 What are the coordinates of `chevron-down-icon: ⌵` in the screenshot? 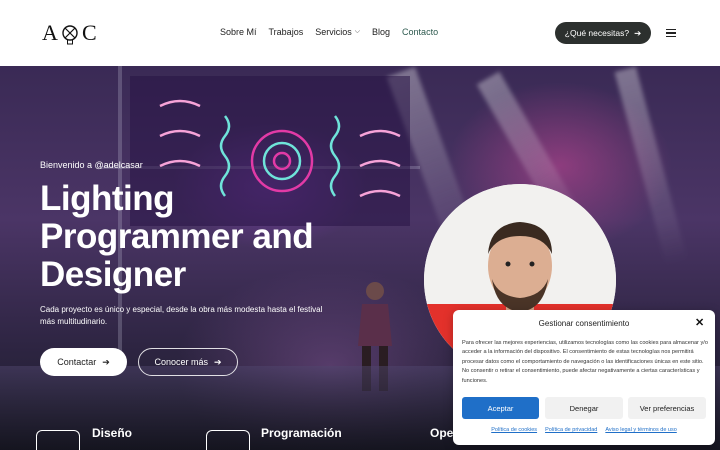 It's located at (357, 31).